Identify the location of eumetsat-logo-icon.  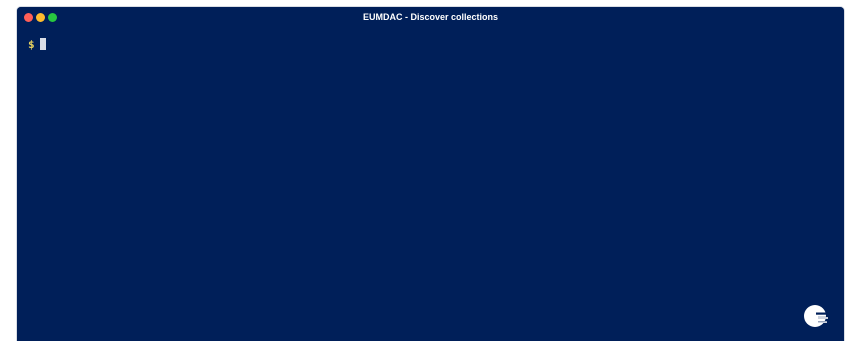
(816, 316).